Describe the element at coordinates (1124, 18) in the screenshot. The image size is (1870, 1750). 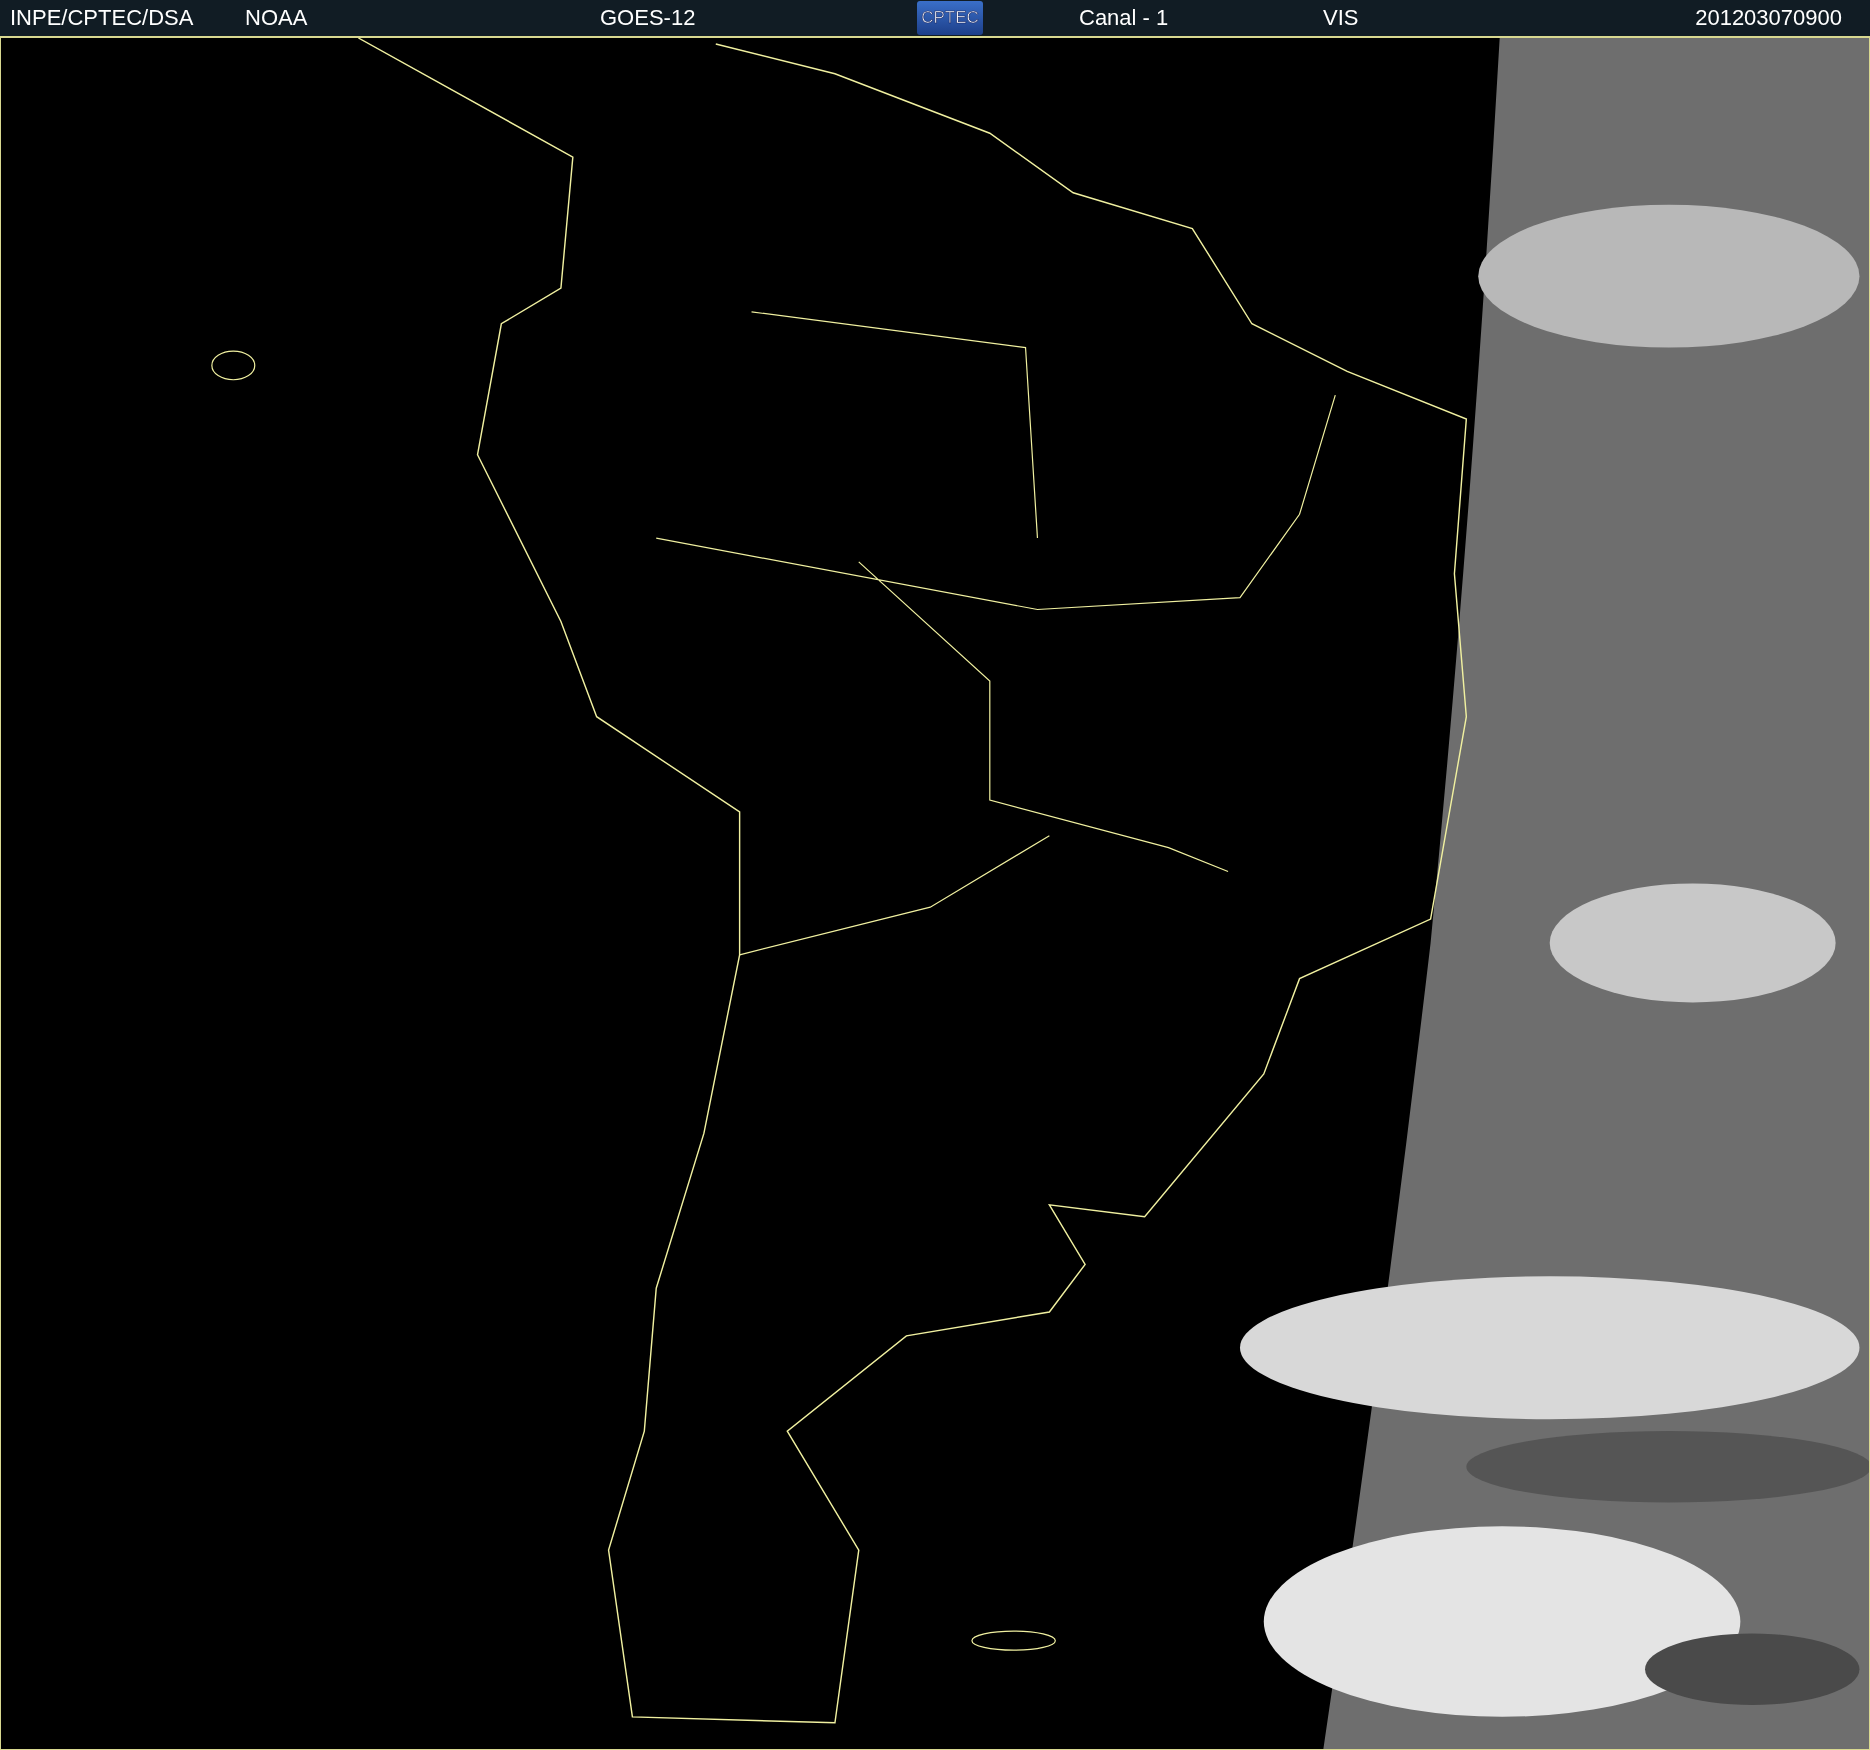
I see `channel-label: Canal - 1` at that location.